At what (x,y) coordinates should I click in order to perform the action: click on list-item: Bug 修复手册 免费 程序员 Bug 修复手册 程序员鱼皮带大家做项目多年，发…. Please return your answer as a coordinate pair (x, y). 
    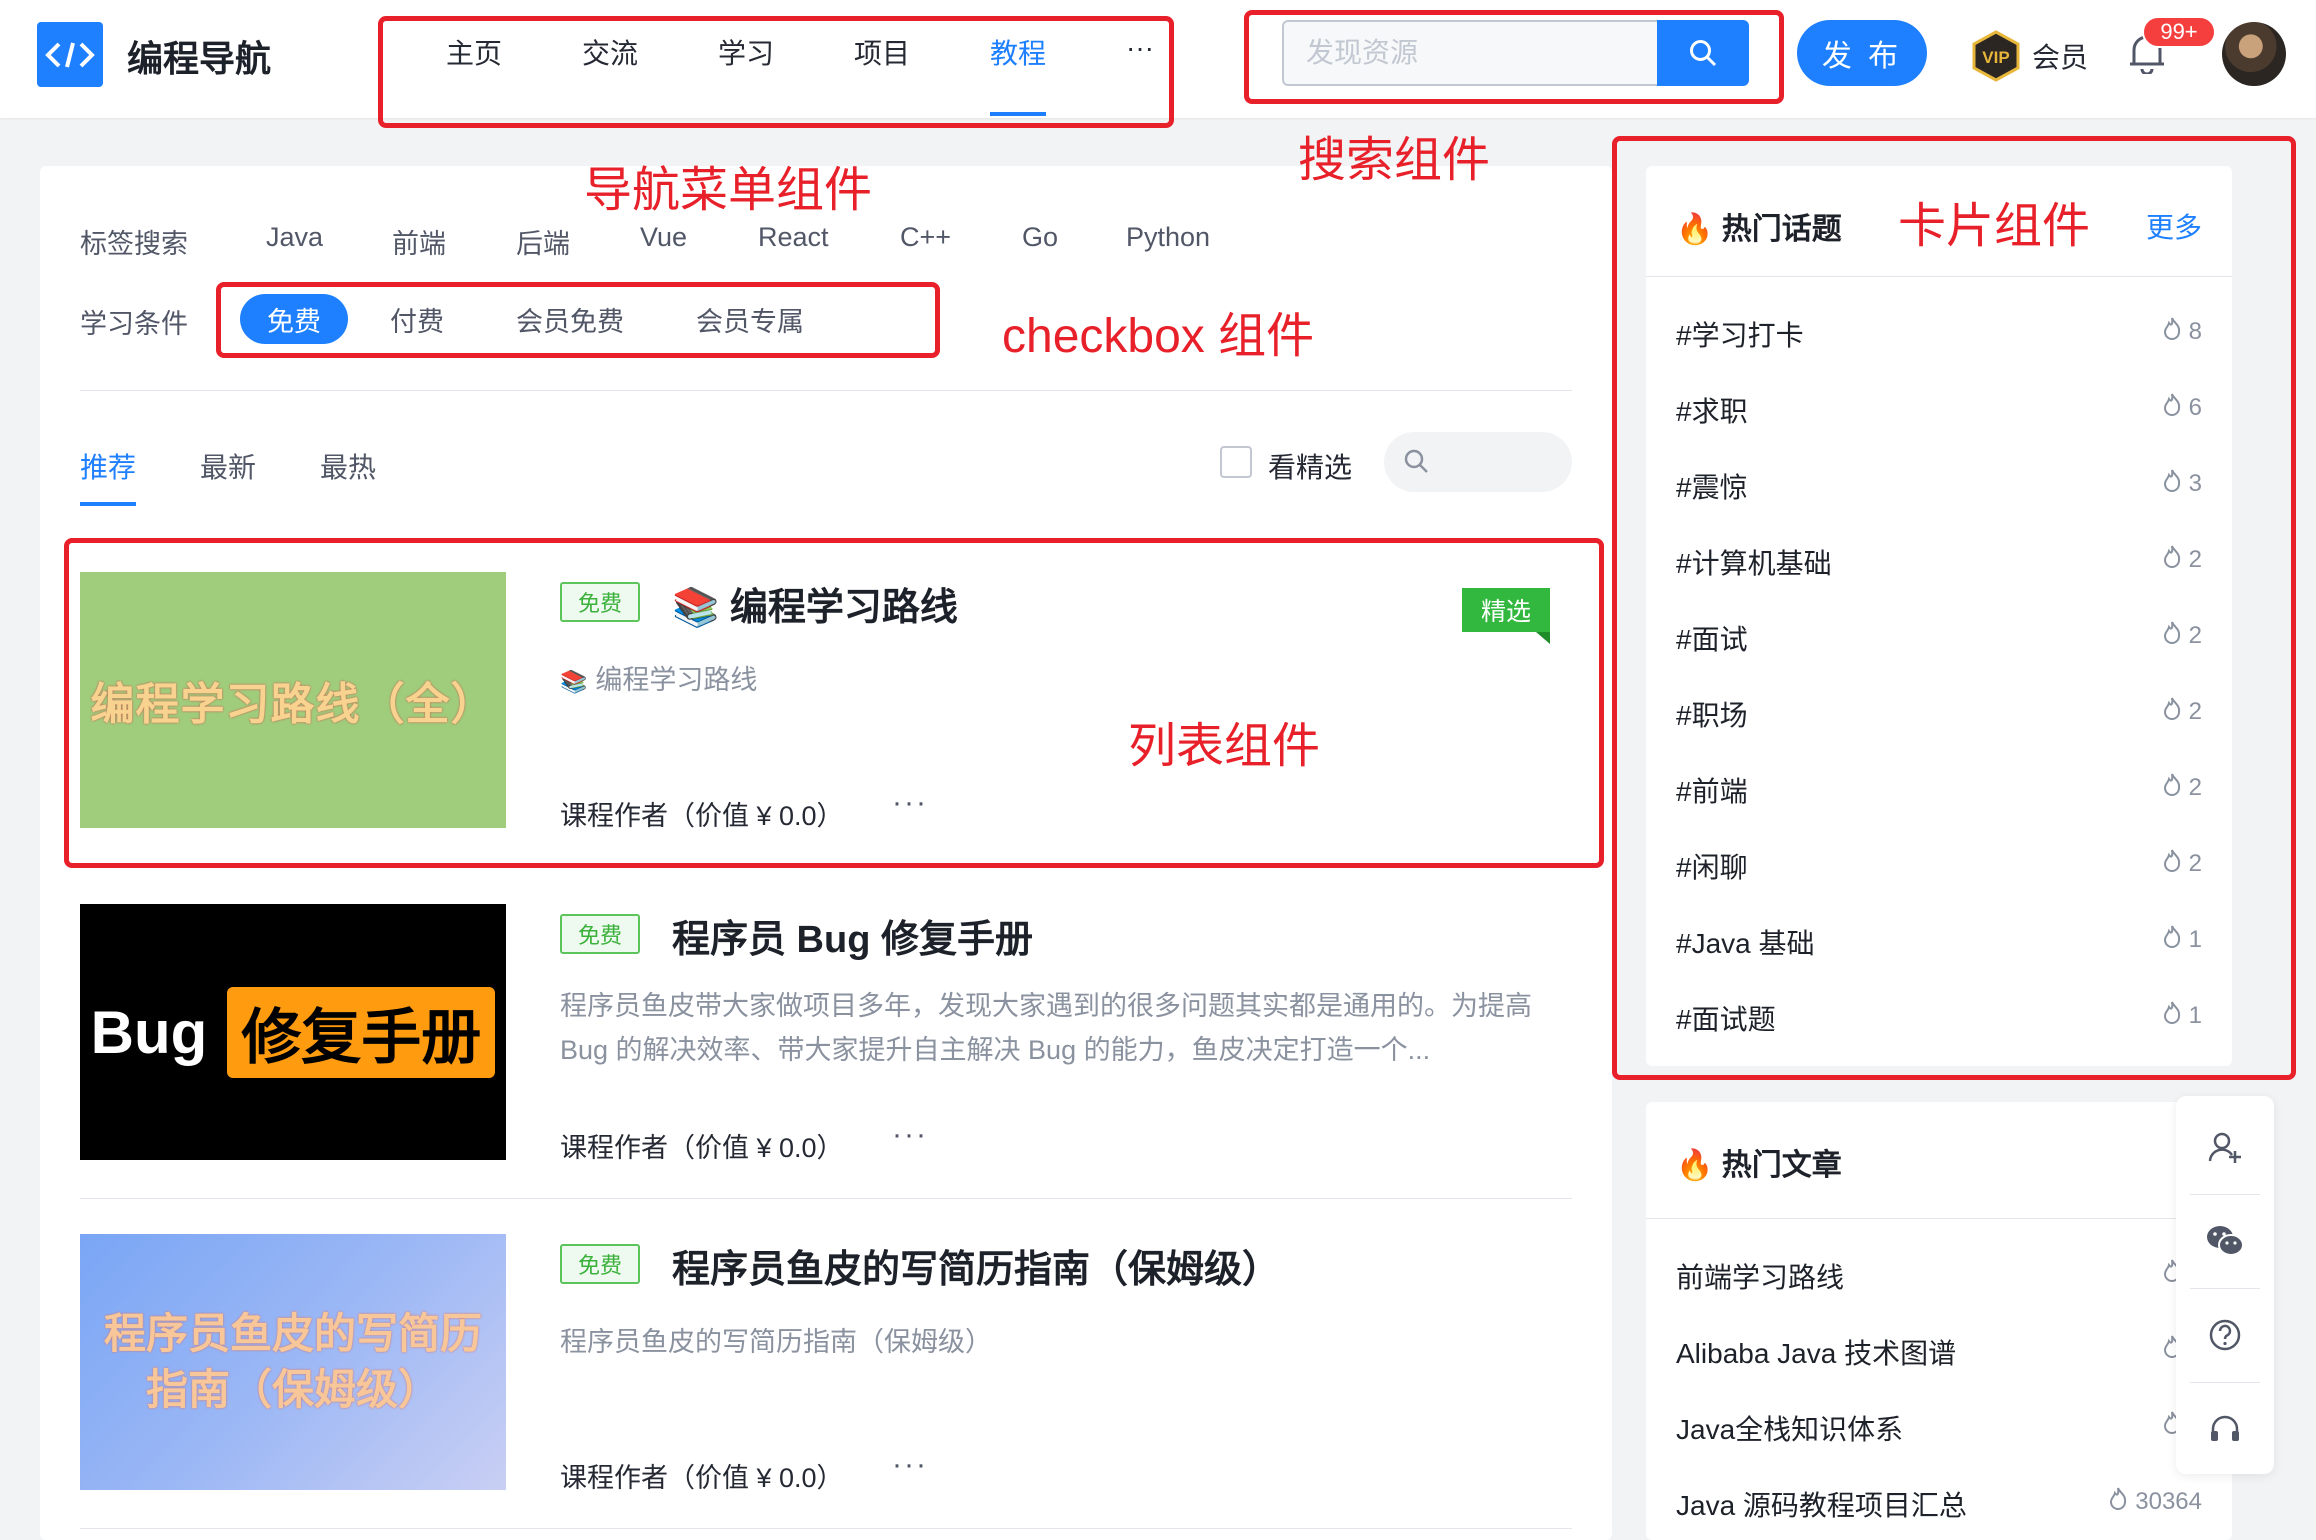
    Looking at the image, I should click on (826, 1033).